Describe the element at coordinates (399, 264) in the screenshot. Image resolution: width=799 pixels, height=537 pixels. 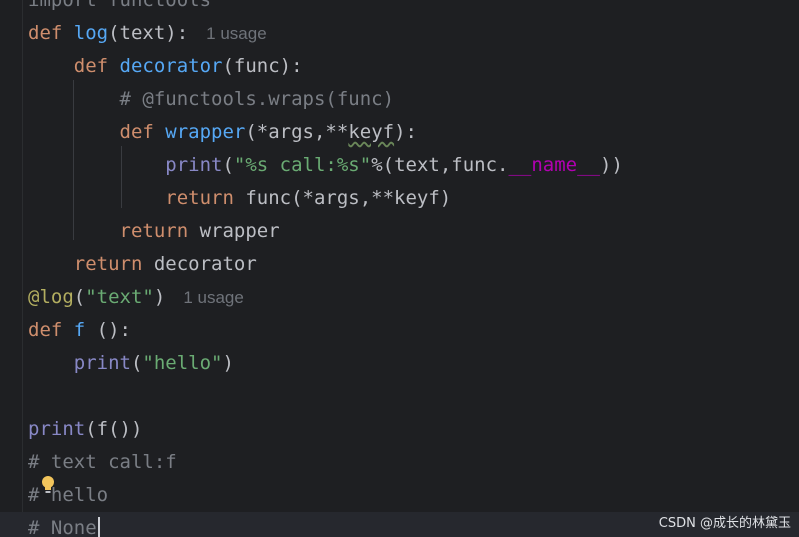
I see `code-line: return decorator` at that location.